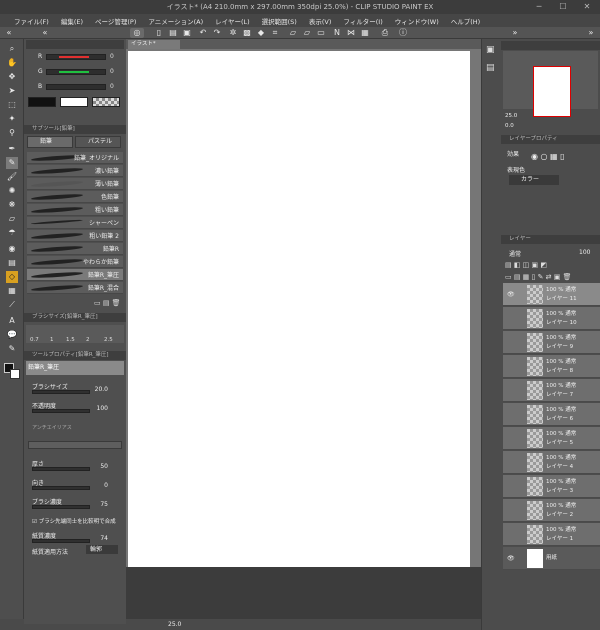 The image size is (600, 630). What do you see at coordinates (75, 485) in the screenshot?
I see `direction-row: 向き 0` at bounding box center [75, 485].